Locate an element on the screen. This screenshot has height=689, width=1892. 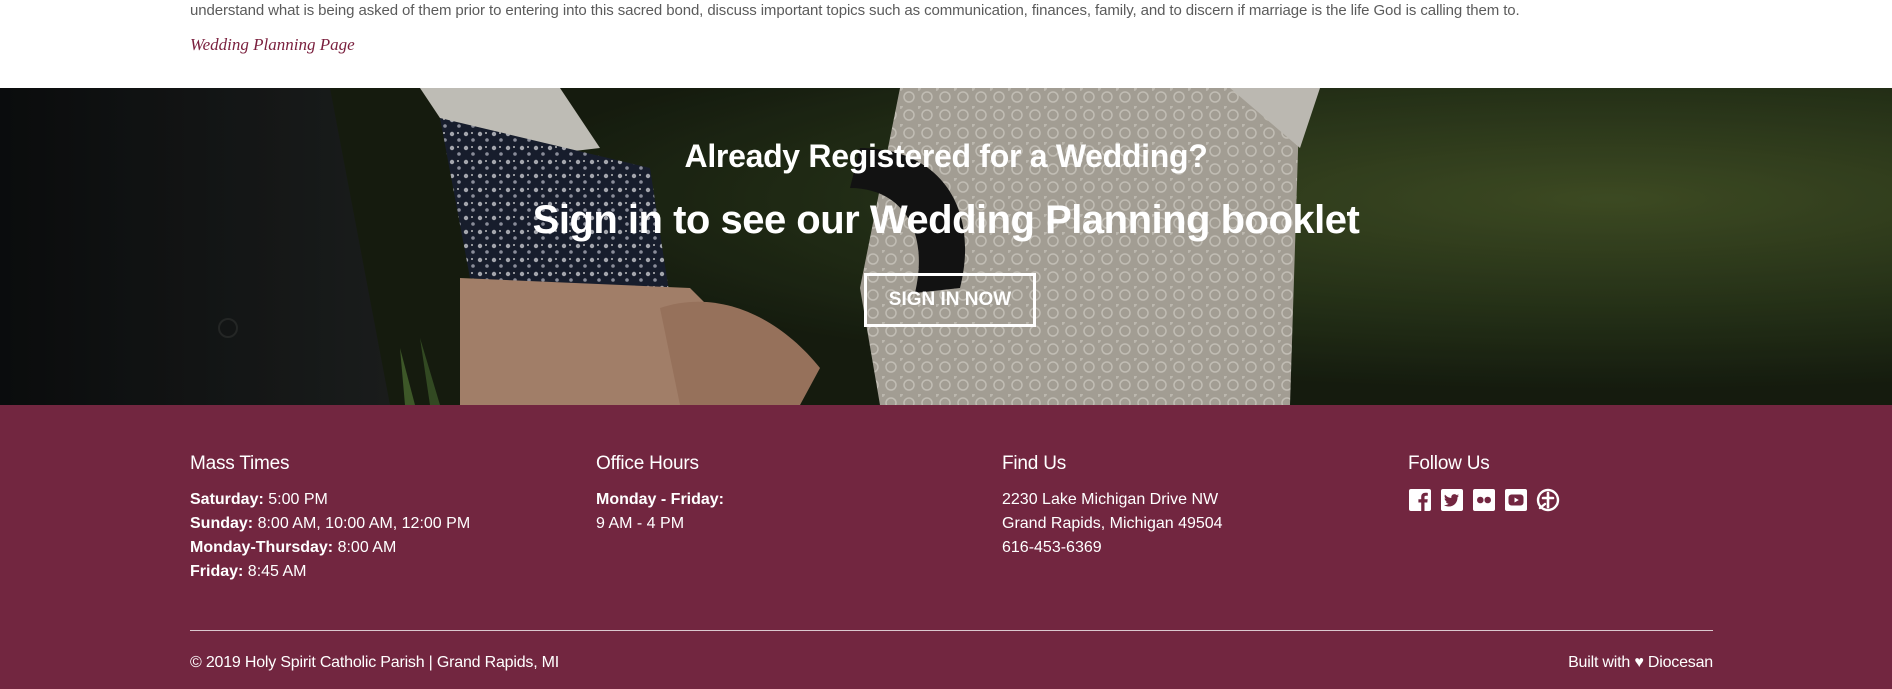
catholic-app-icon is located at coordinates (1548, 500).